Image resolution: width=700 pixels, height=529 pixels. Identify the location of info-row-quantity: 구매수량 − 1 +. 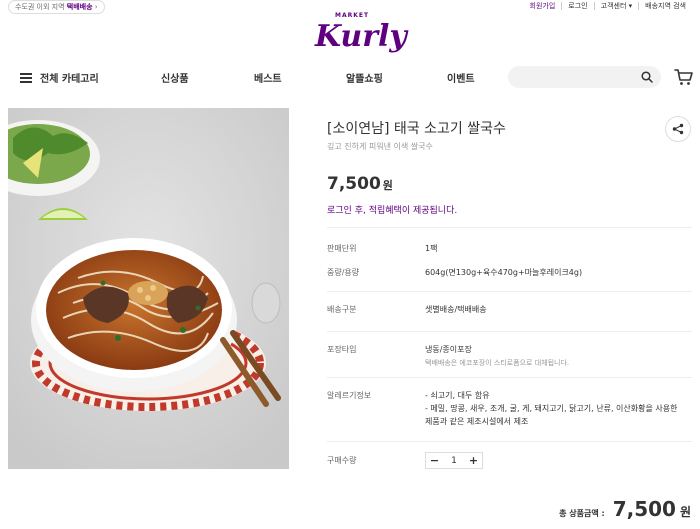
(509, 461).